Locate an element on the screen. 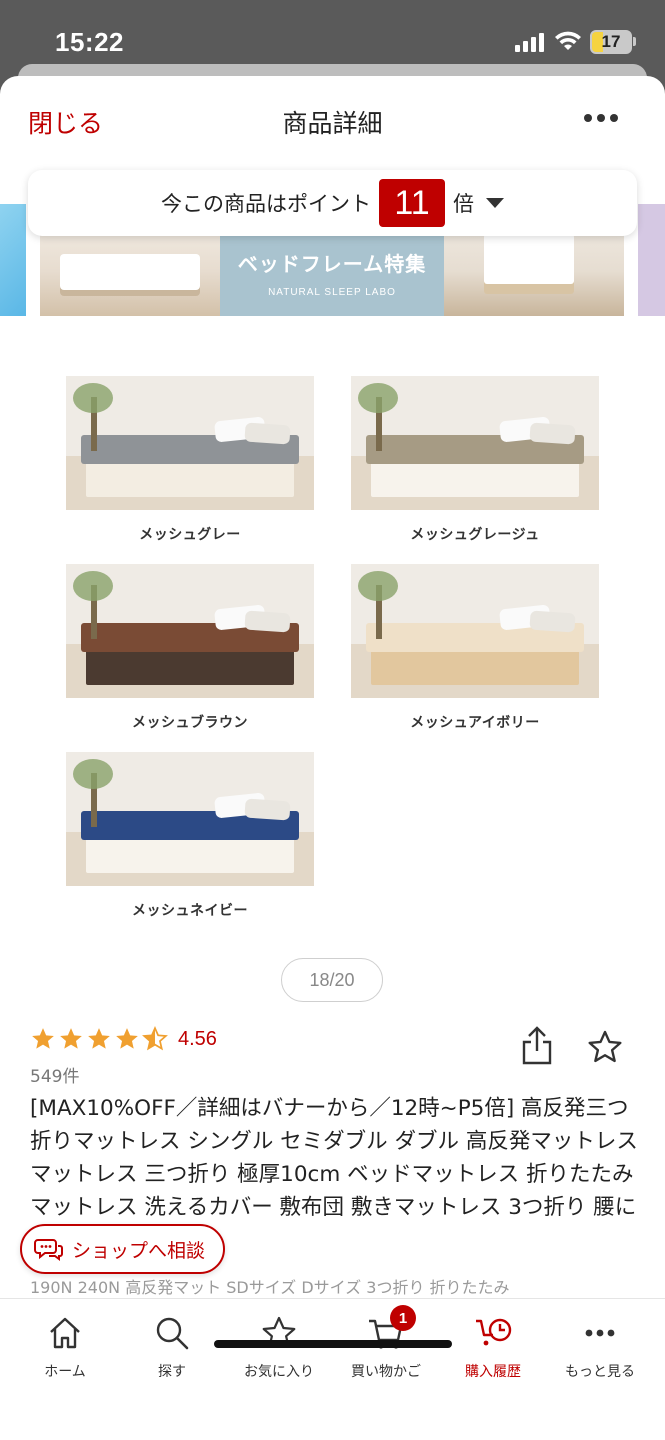  review-rating: 4.56 is located at coordinates (123, 1039).